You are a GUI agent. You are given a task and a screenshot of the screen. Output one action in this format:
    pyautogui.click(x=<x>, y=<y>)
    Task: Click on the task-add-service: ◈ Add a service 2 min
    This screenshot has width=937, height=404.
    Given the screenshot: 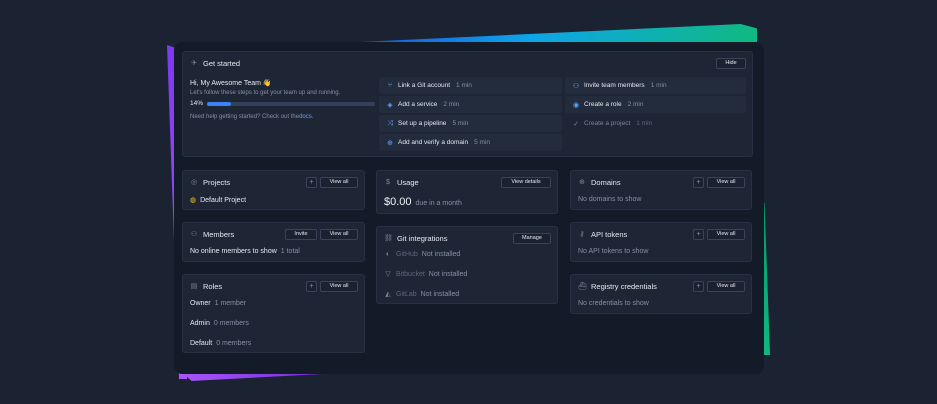 What is the action you would take?
    pyautogui.click(x=470, y=104)
    